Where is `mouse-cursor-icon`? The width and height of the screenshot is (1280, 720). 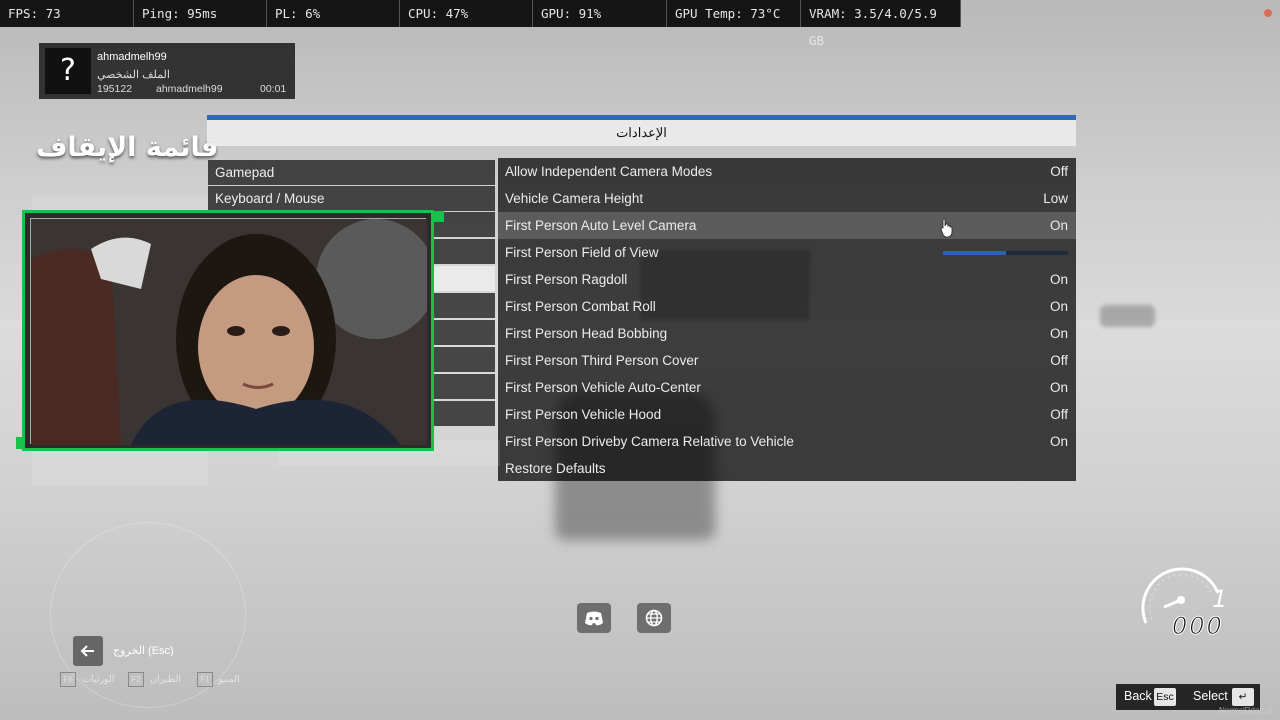
mouse-cursor-icon is located at coordinates (946, 228).